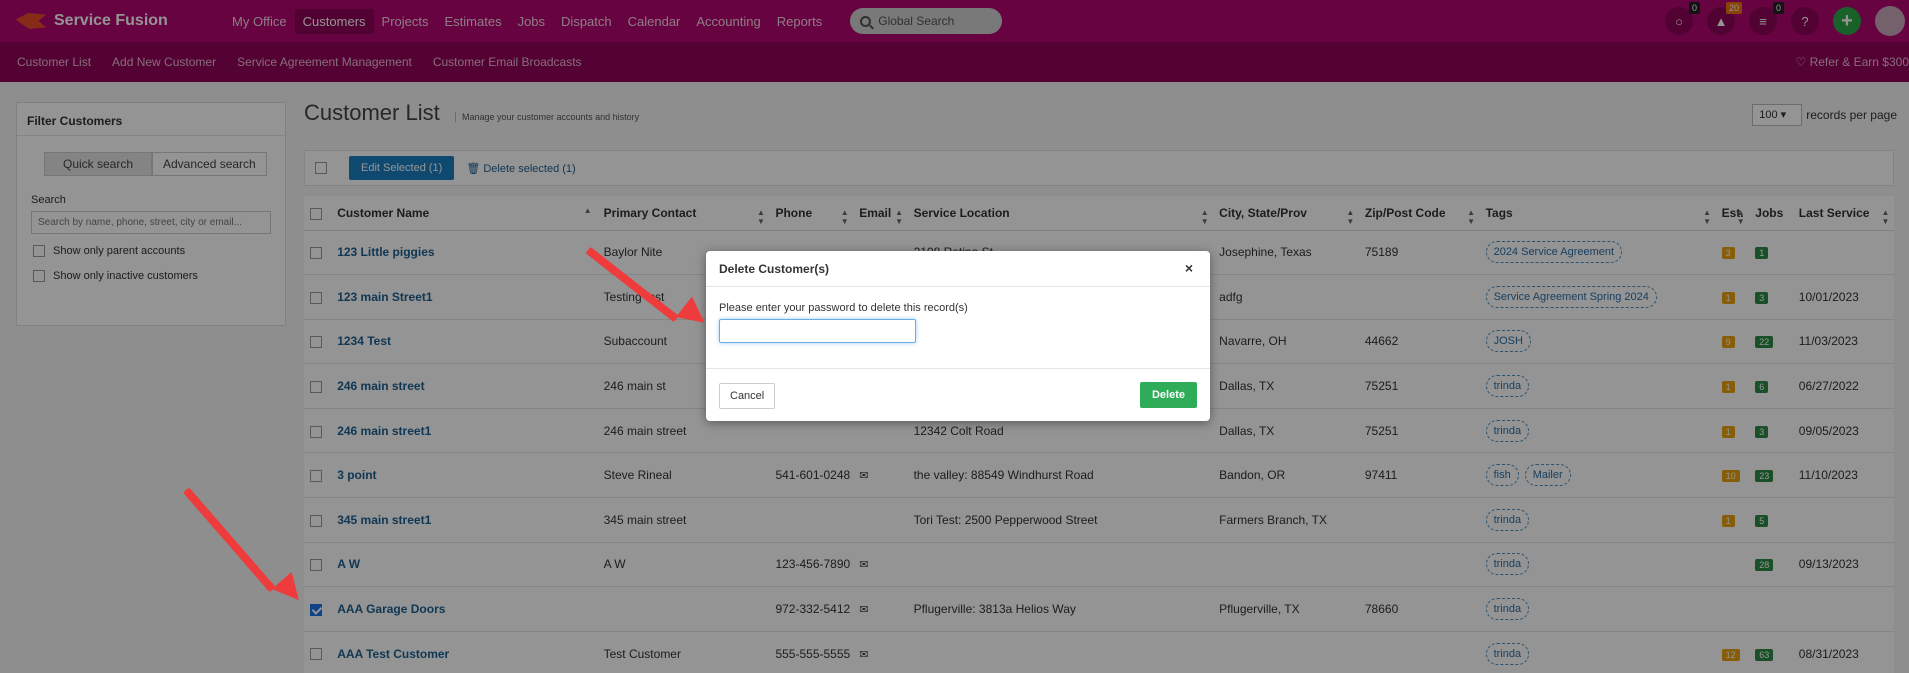 The width and height of the screenshot is (1909, 673). Describe the element at coordinates (1168, 395) in the screenshot. I see `delete-button: Delete` at that location.